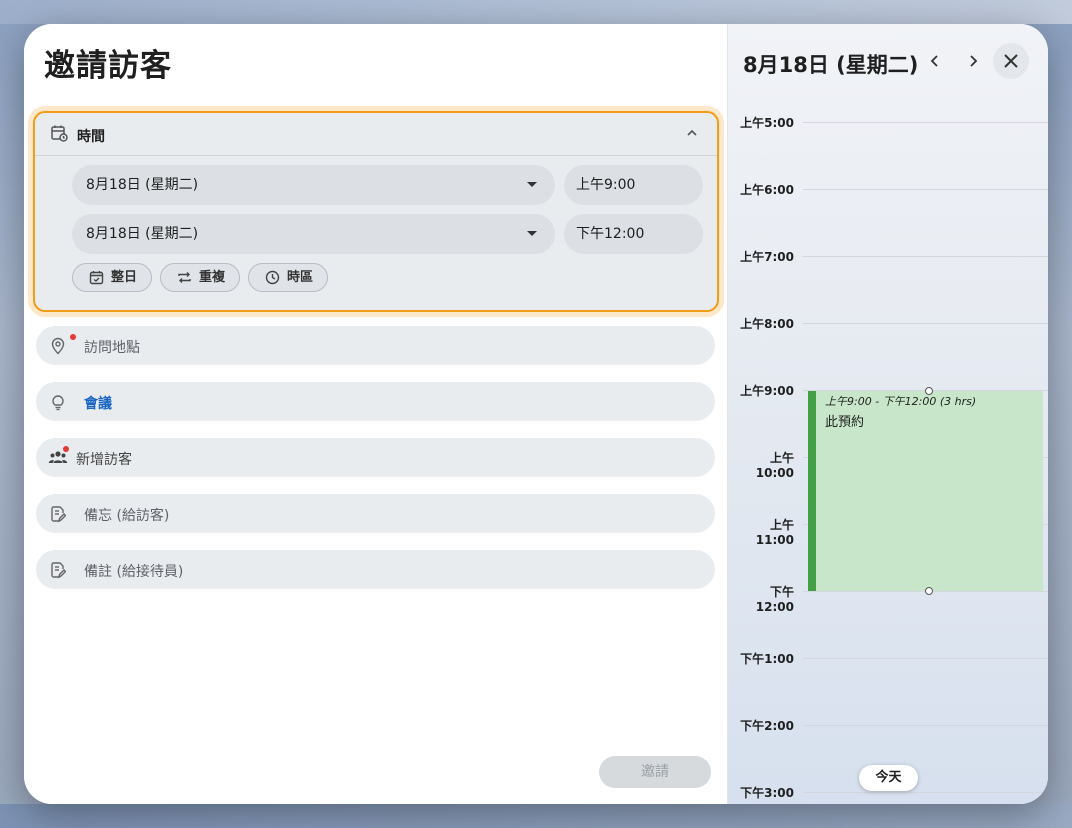 This screenshot has width=1072, height=828. What do you see at coordinates (375, 457) in the screenshot?
I see `add-visitor-field: 新增訪客` at bounding box center [375, 457].